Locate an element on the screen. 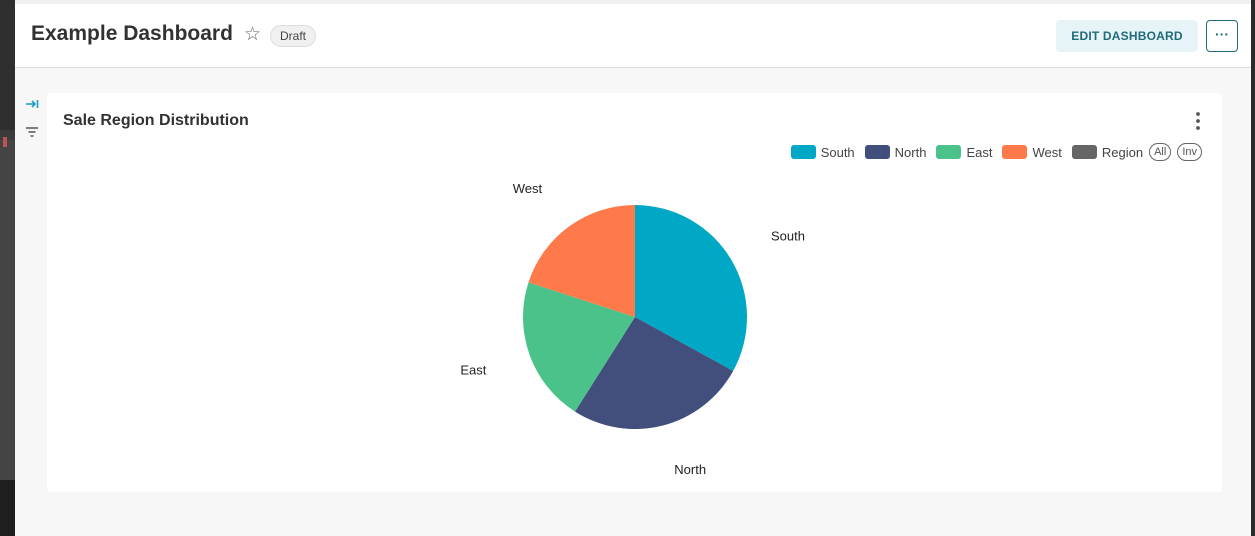 This screenshot has width=1255, height=536. pie-label-south: South is located at coordinates (788, 236).